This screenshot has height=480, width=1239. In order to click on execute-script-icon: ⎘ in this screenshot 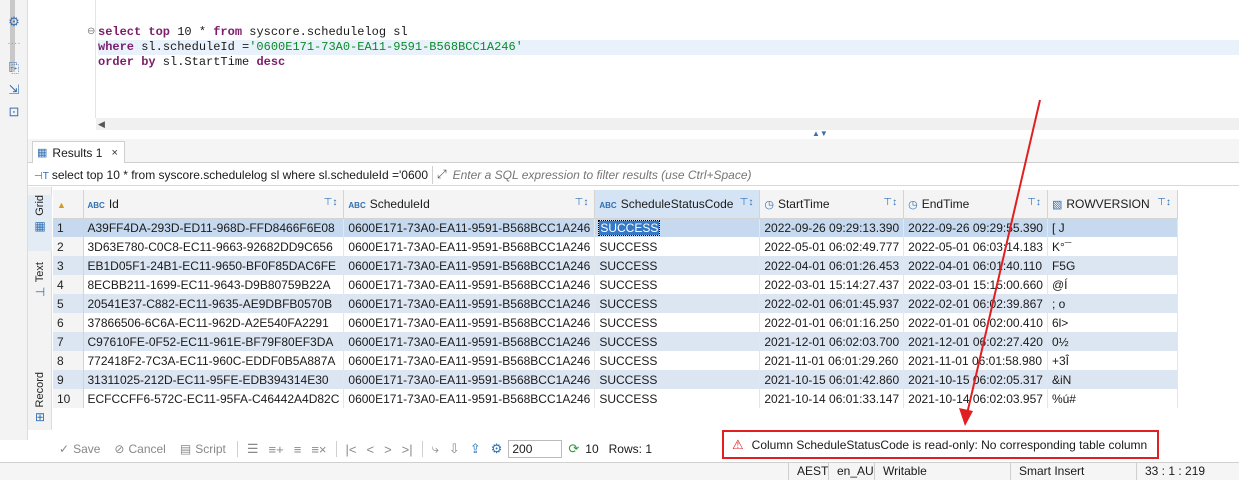, I will do `click(14, 68)`.